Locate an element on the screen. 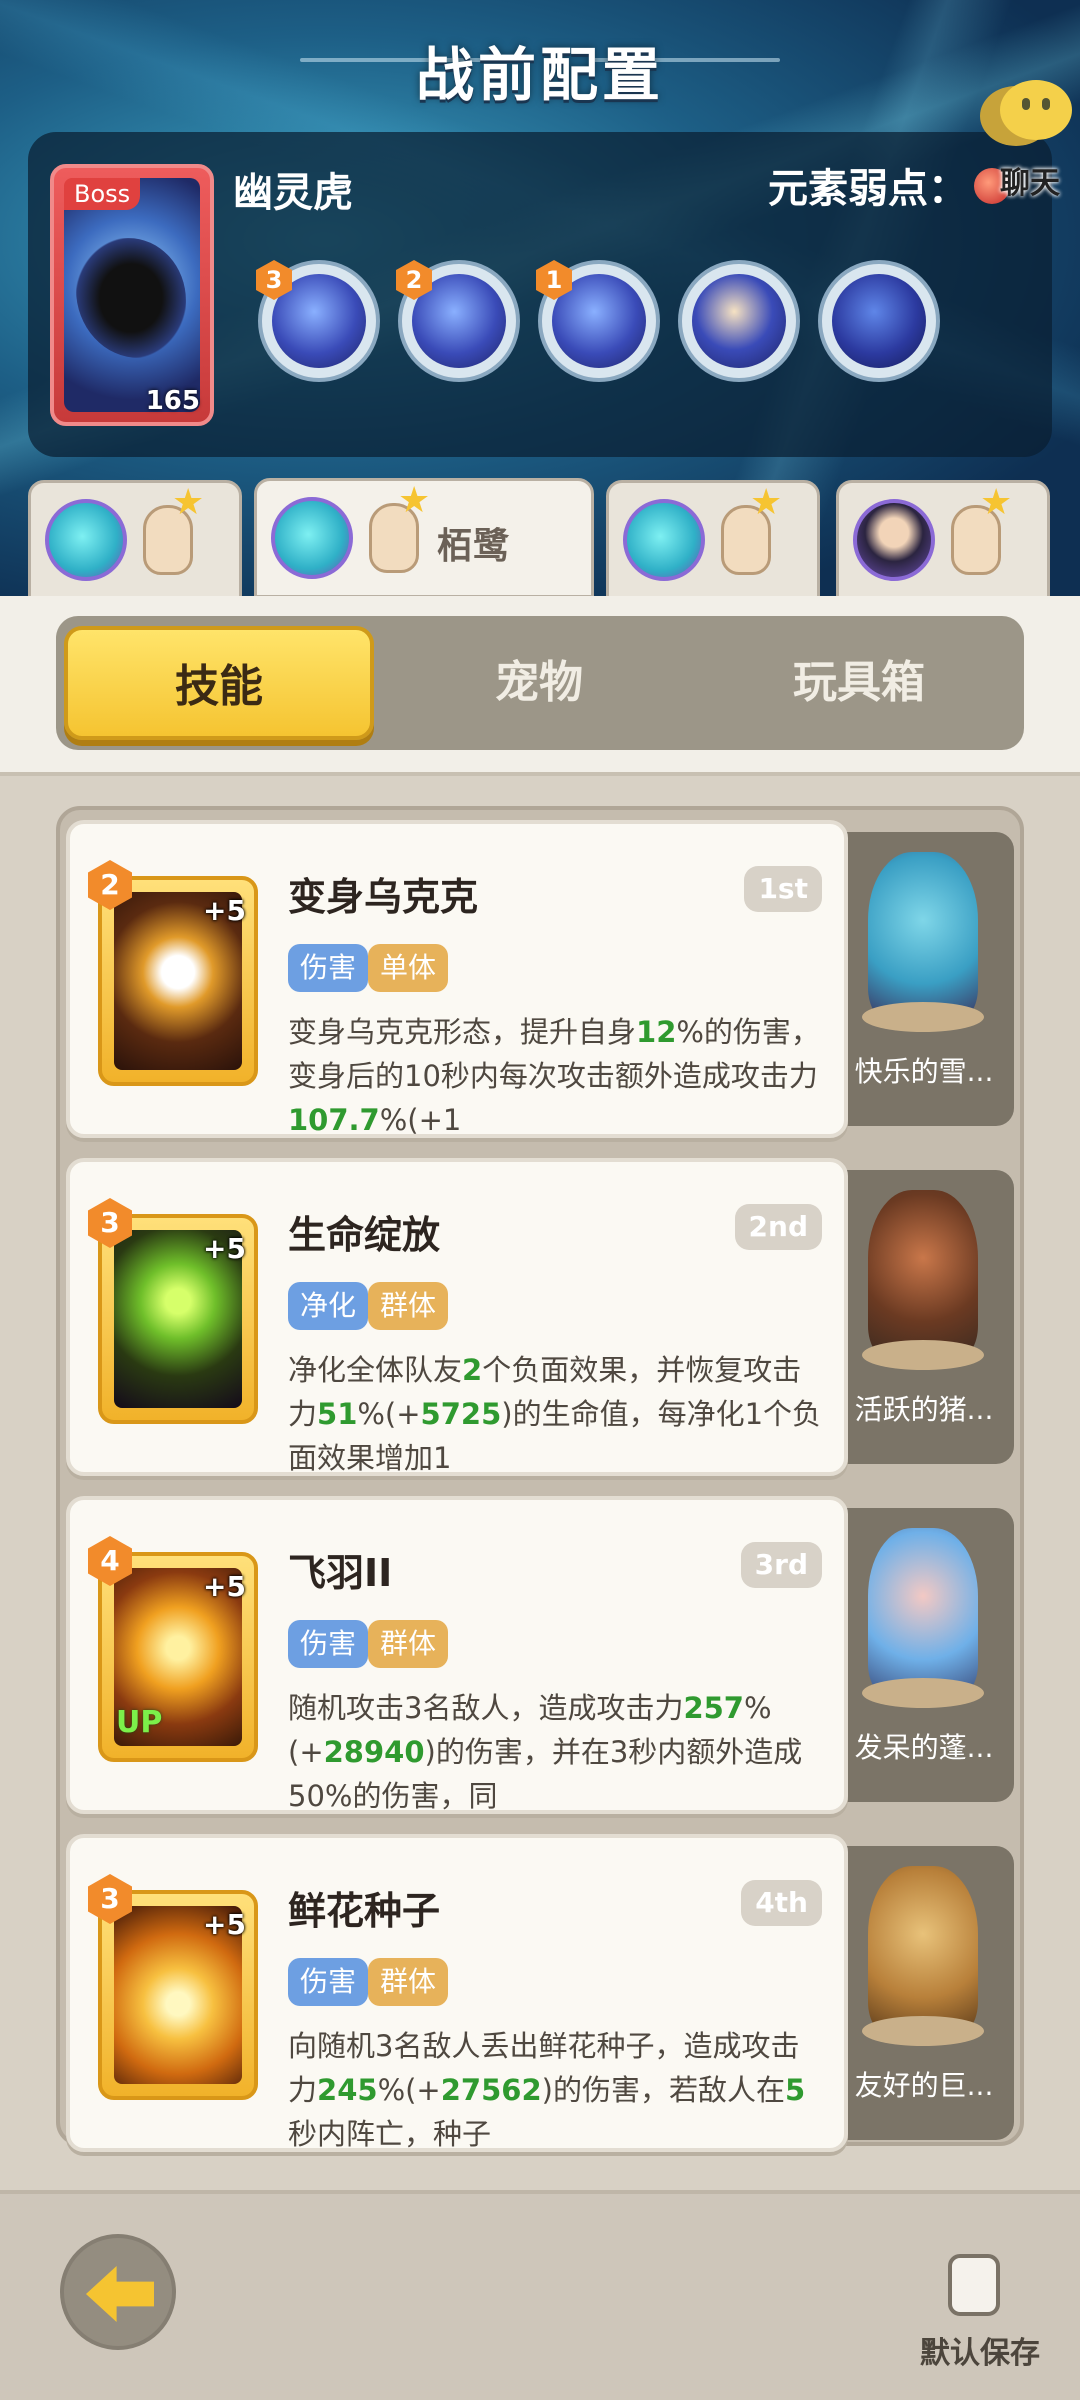 The image size is (1080, 2400). desc-text: 净化全体队友 is located at coordinates (375, 1370).